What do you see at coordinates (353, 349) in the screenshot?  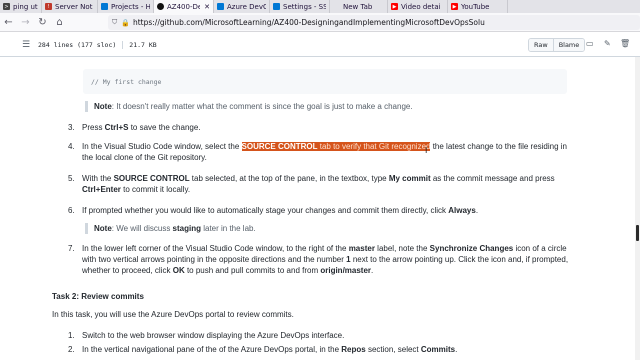 I see `bold-text: Repos` at bounding box center [353, 349].